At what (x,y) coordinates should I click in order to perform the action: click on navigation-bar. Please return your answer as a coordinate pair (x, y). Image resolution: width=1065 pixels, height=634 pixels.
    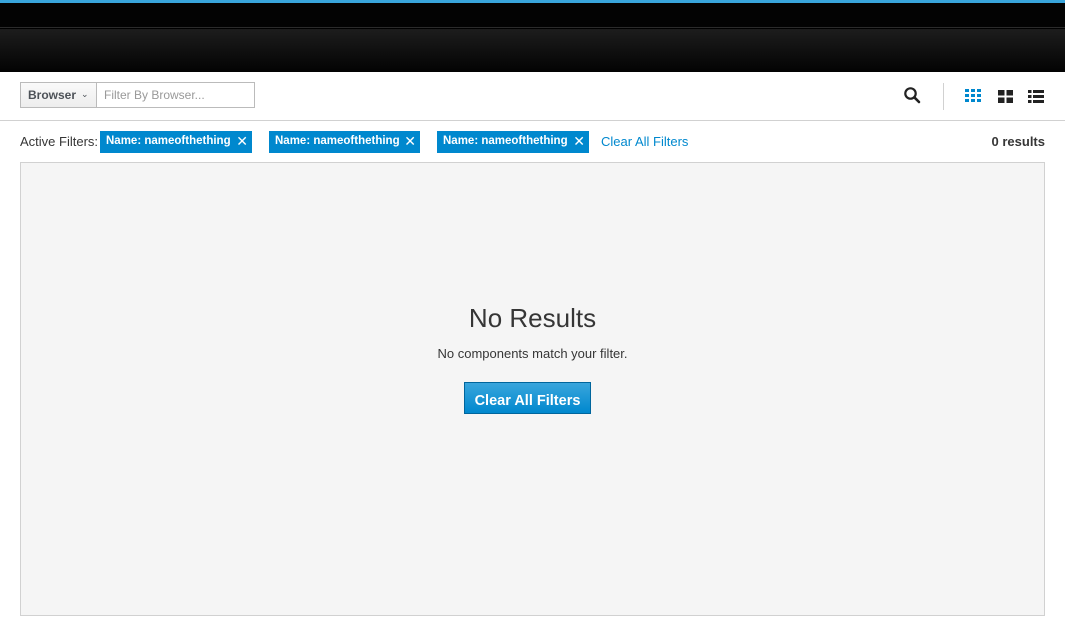
    Looking at the image, I should click on (532, 50).